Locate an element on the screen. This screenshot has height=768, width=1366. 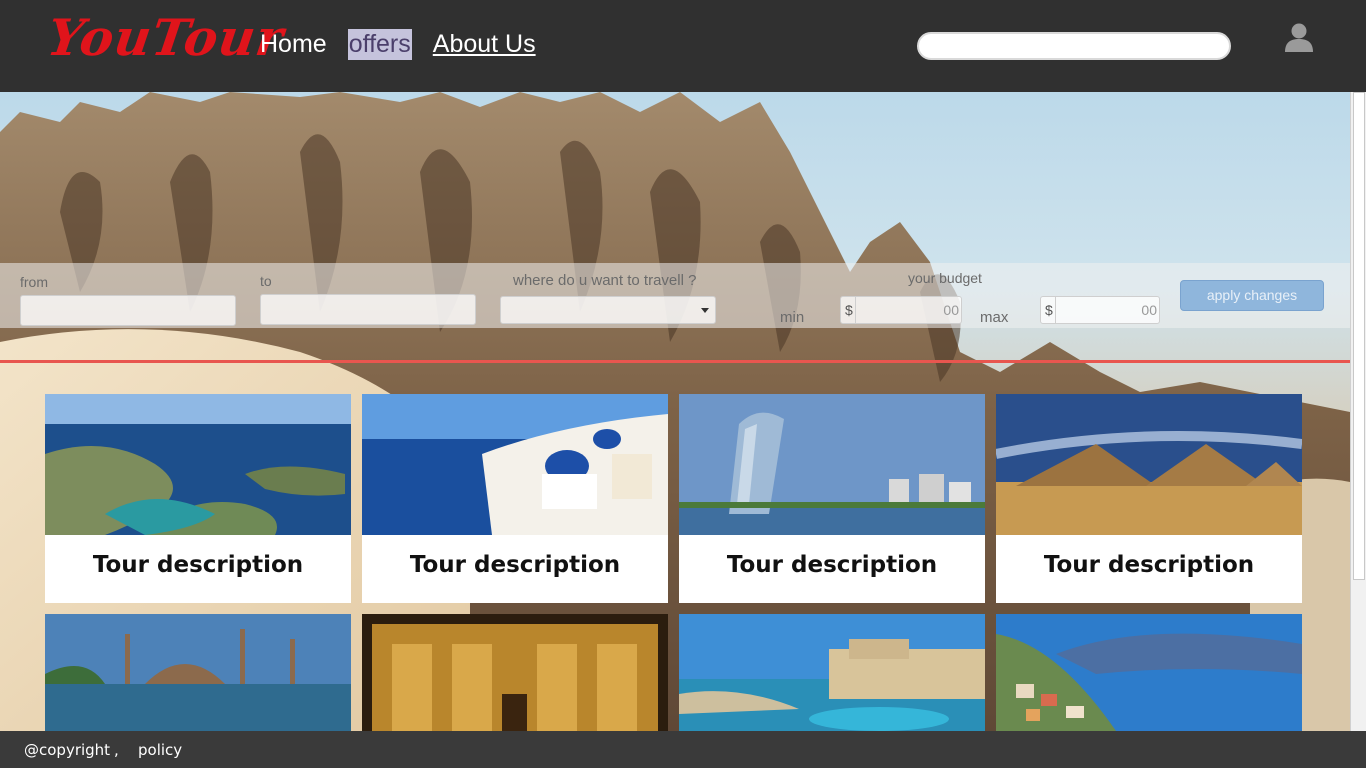
site-logo: YouTour is located at coordinates (166, 37).